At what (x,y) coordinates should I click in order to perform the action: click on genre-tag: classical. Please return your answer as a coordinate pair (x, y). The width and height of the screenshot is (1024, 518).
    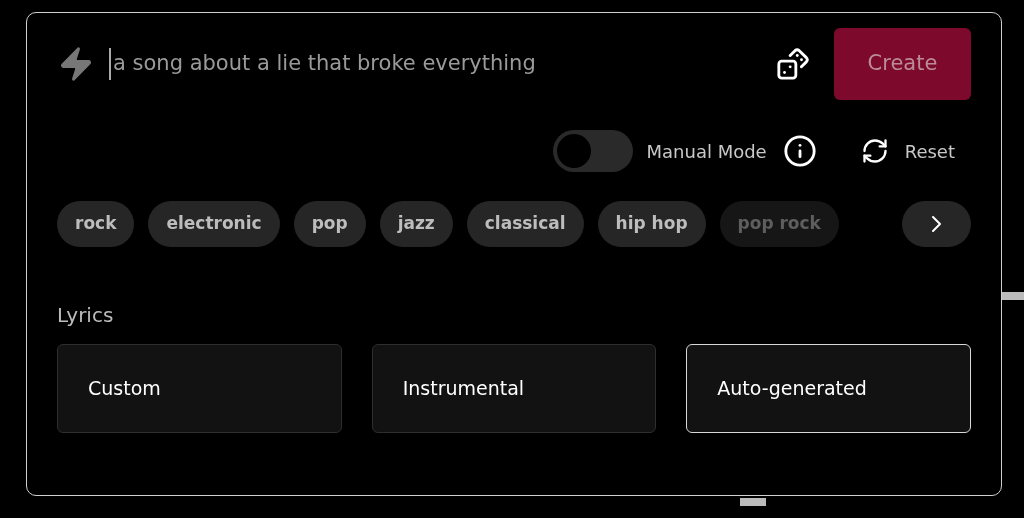
    Looking at the image, I should click on (525, 224).